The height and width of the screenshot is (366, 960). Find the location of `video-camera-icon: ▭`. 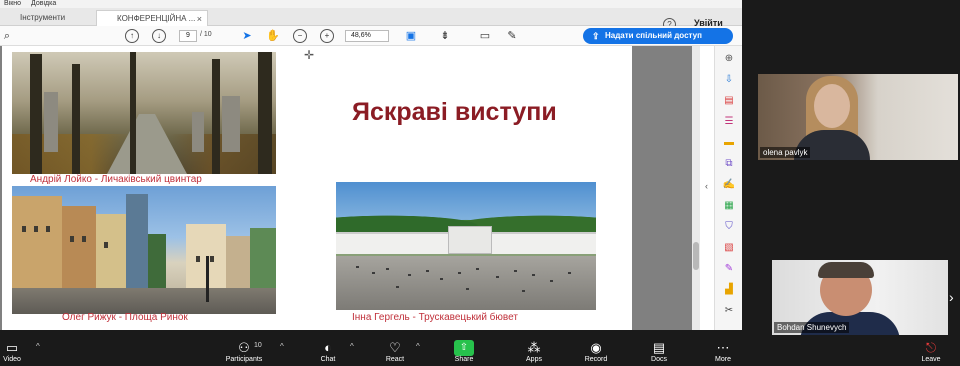

video-camera-icon: ▭ is located at coordinates (12, 347).